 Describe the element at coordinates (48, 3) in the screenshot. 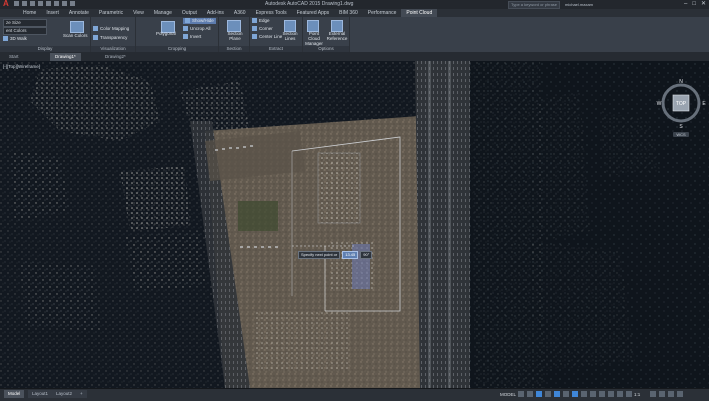

I see `print-icon` at that location.